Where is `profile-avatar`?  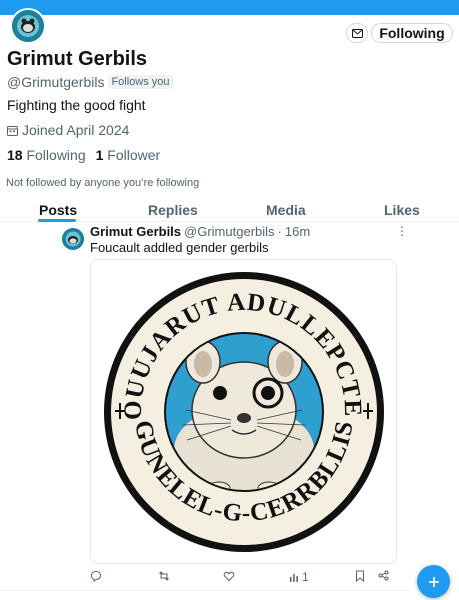 profile-avatar is located at coordinates (28, 26).